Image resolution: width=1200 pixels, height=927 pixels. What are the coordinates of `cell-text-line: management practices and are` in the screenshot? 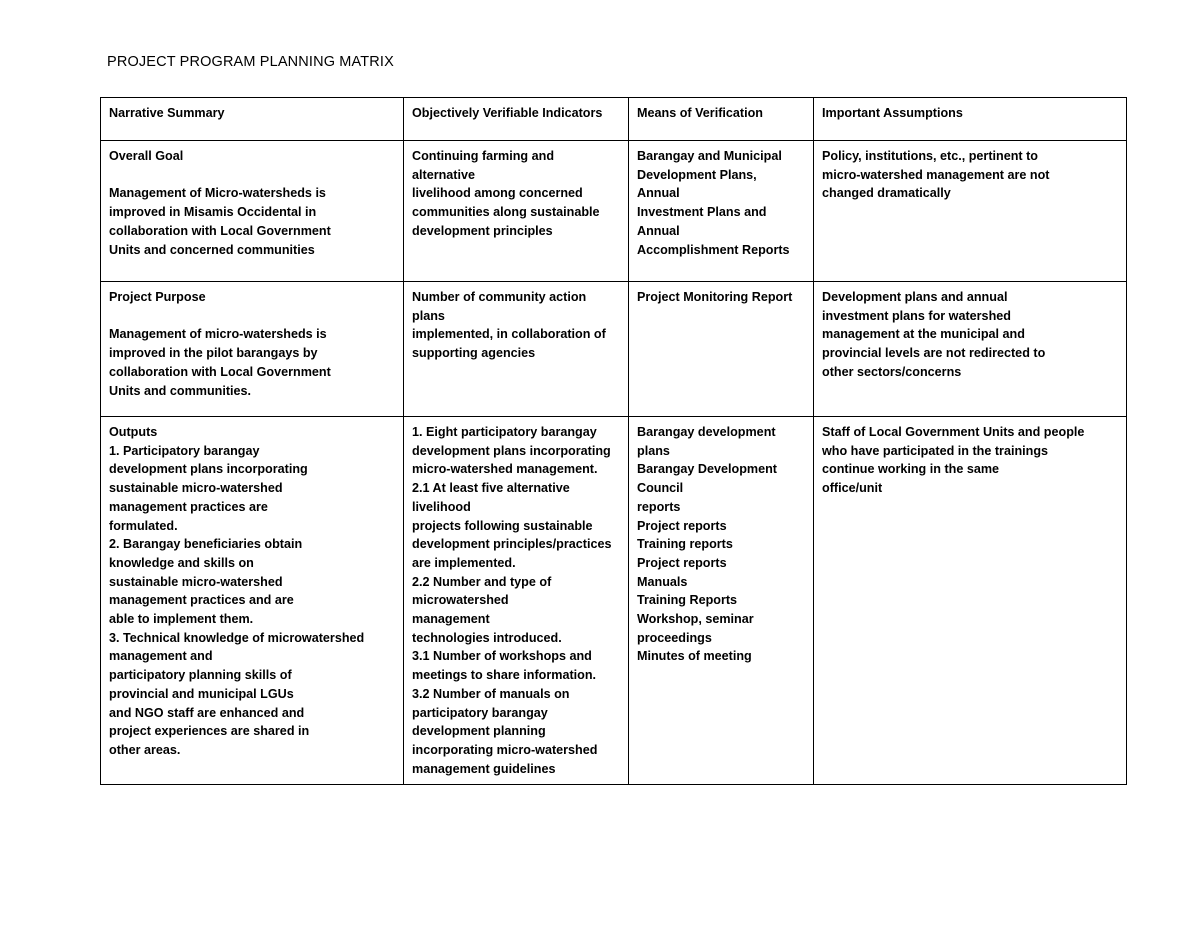 It's located at (201, 600).